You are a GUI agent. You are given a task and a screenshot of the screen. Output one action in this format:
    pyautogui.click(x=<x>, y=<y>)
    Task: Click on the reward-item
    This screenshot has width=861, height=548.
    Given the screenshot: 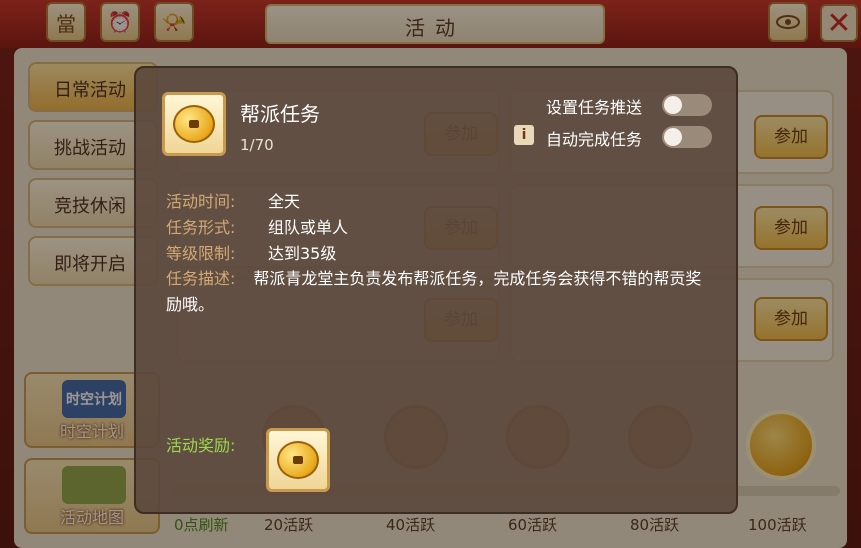 What is the action you would take?
    pyautogui.click(x=298, y=460)
    